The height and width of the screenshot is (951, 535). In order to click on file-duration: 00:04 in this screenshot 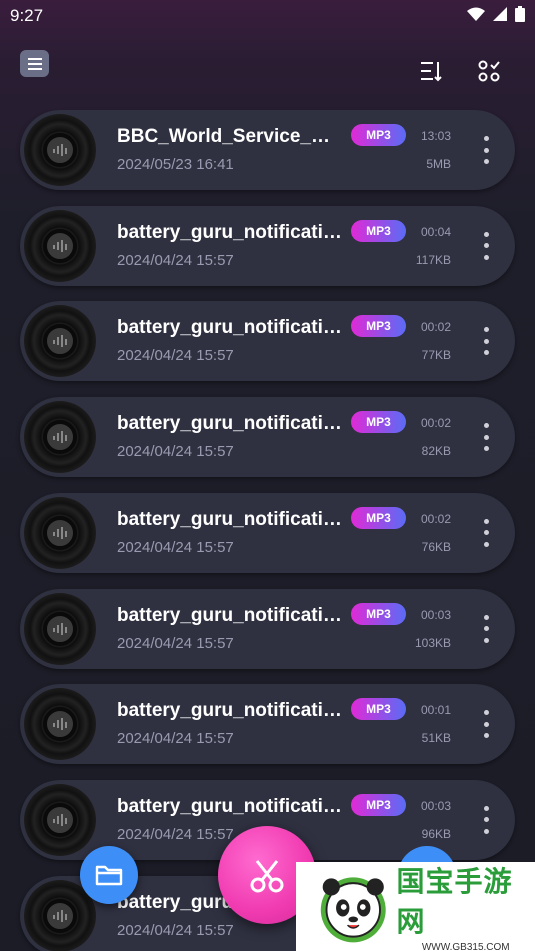, I will do `click(435, 231)`.